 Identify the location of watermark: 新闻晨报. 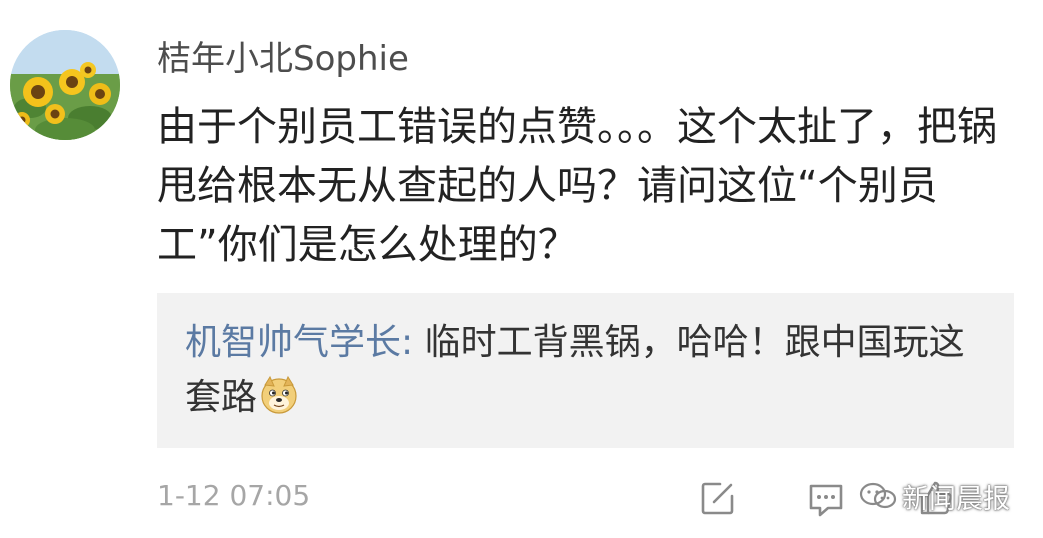
(934, 496).